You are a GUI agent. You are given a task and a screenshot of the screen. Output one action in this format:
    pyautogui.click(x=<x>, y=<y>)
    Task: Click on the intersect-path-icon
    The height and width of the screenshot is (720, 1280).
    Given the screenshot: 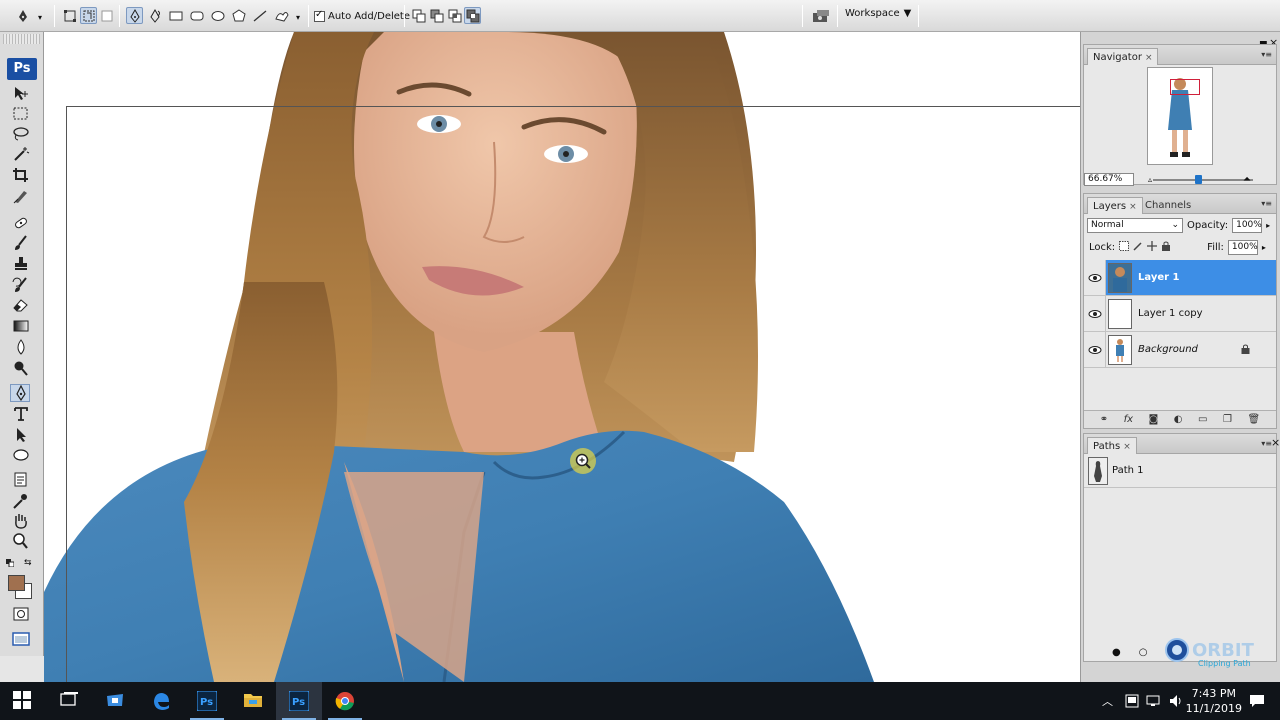 What is the action you would take?
    pyautogui.click(x=454, y=15)
    